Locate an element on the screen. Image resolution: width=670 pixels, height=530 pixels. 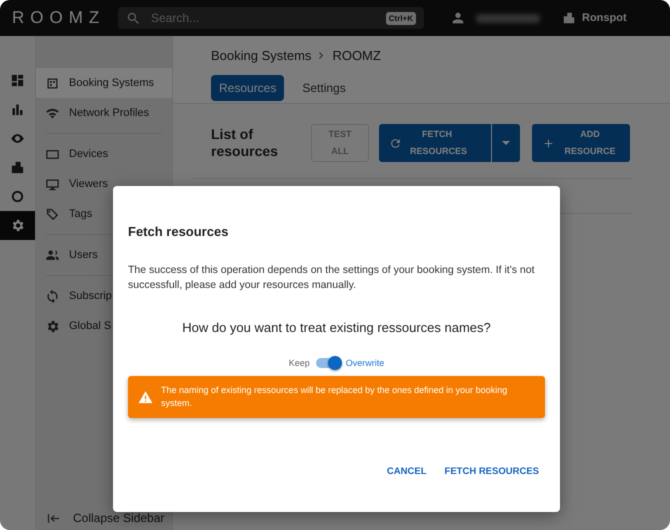
bar-chart-icon is located at coordinates (17, 109).